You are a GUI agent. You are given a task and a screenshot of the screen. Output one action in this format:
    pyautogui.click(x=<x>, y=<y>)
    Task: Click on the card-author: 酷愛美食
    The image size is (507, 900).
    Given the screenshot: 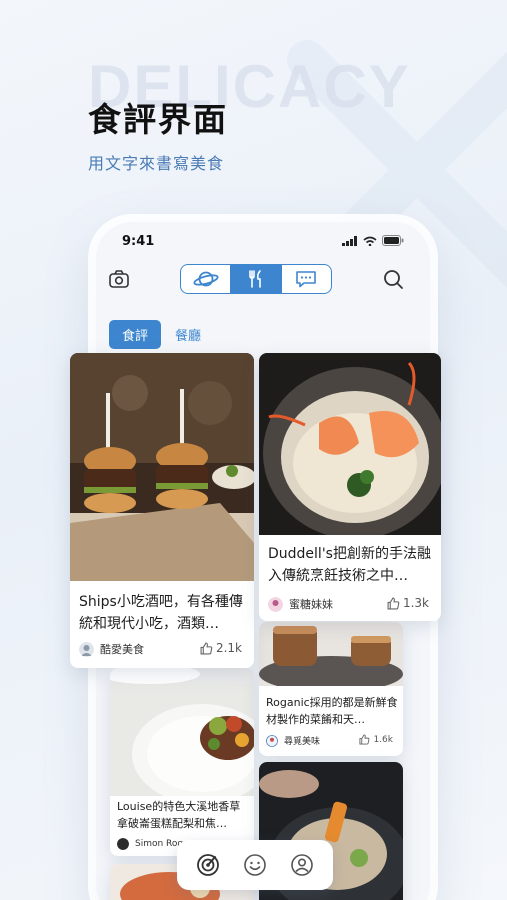 What is the action you would take?
    pyautogui.click(x=111, y=649)
    